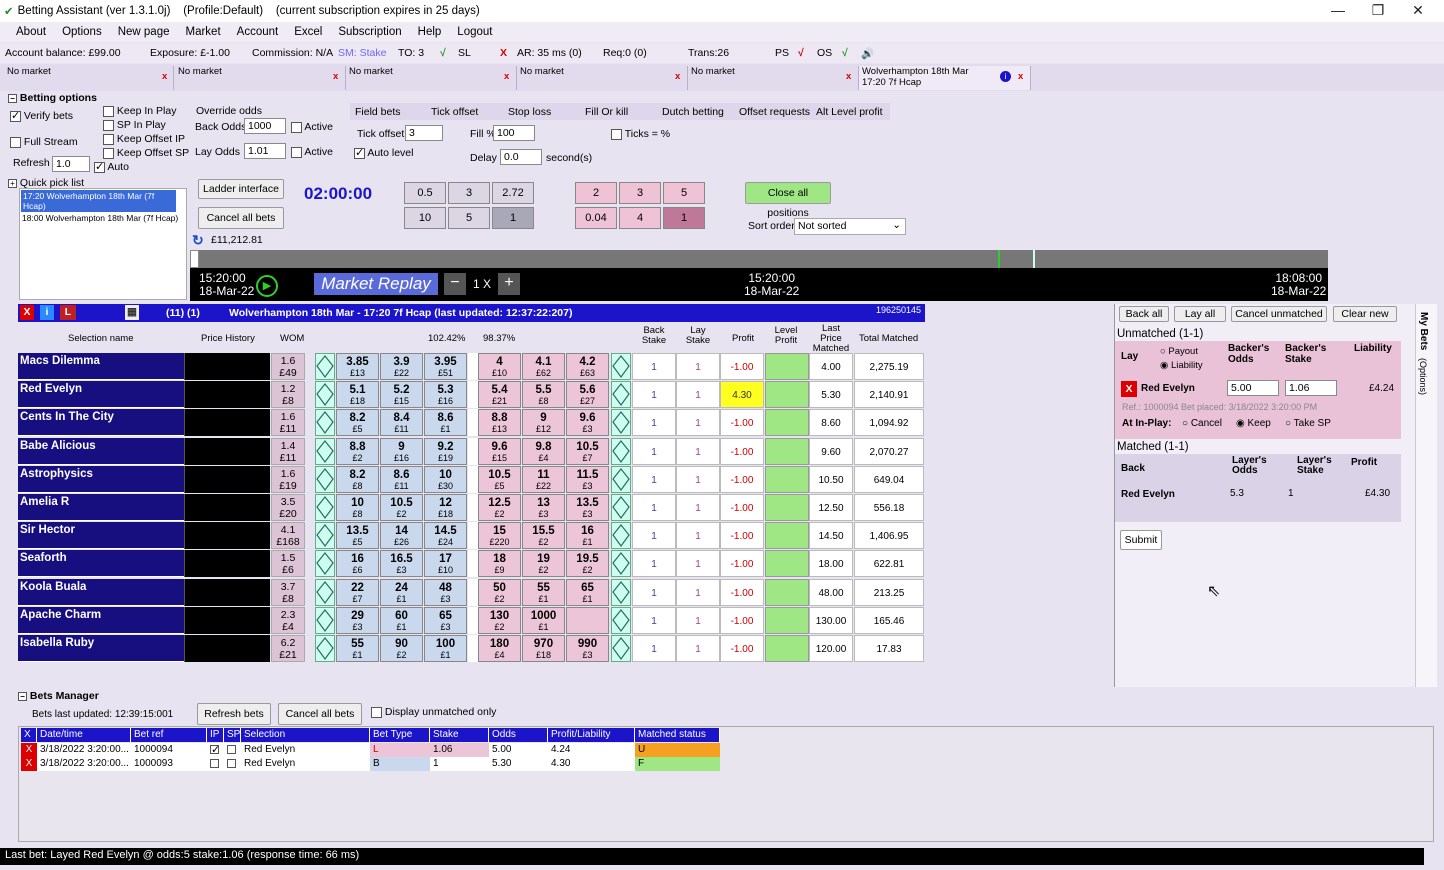 This screenshot has width=1444, height=870. What do you see at coordinates (103, 218) in the screenshot?
I see `quick-pick-item: 18:00 Wolverhampton 18th Mar (7f Hcap)` at bounding box center [103, 218].